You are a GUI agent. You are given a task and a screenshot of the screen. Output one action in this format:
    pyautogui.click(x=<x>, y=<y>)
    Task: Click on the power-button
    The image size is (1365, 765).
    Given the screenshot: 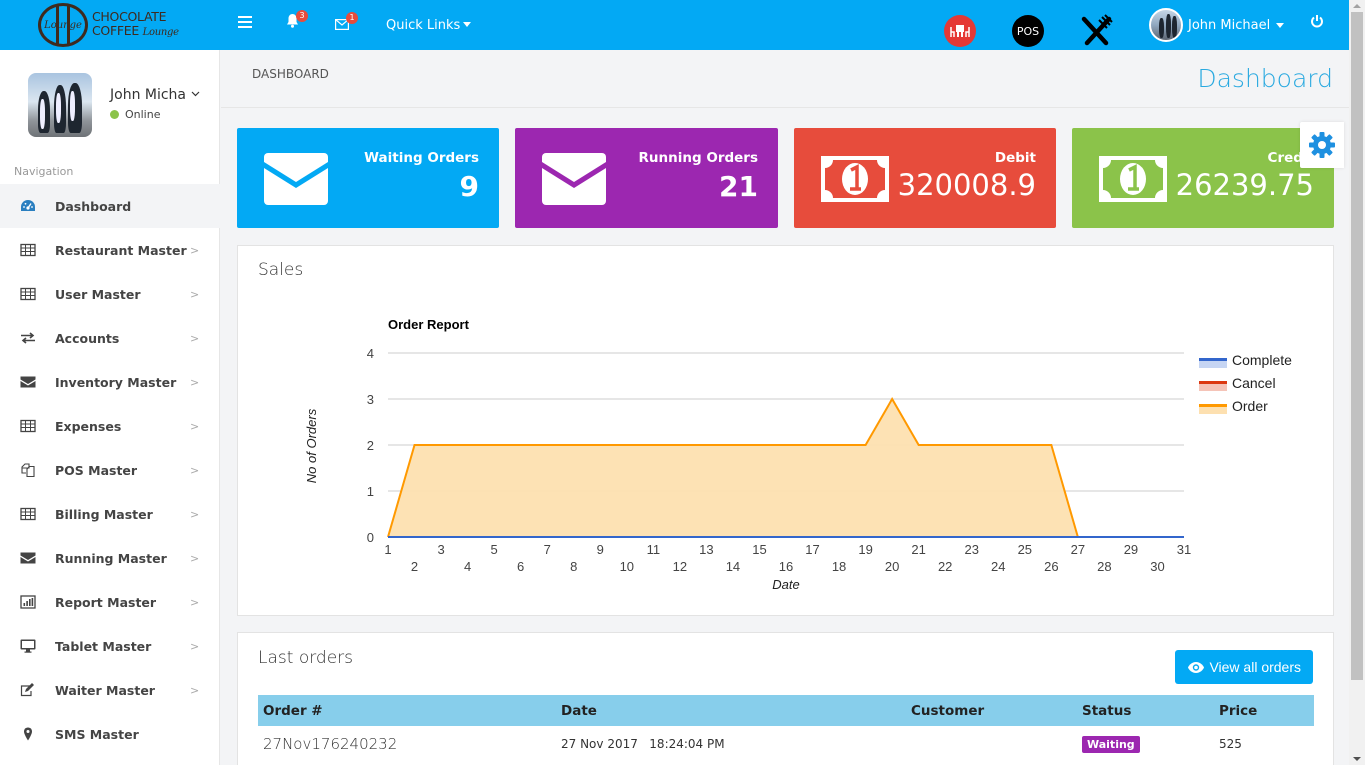 What is the action you would take?
    pyautogui.click(x=1317, y=20)
    